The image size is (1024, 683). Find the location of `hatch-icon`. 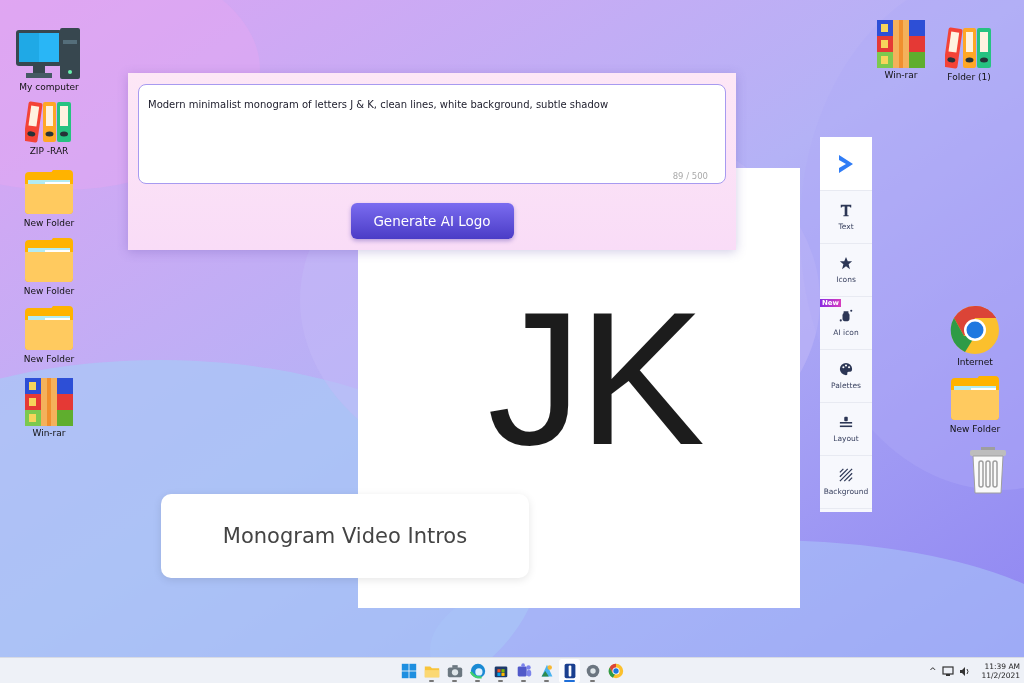

hatch-icon is located at coordinates (846, 475).